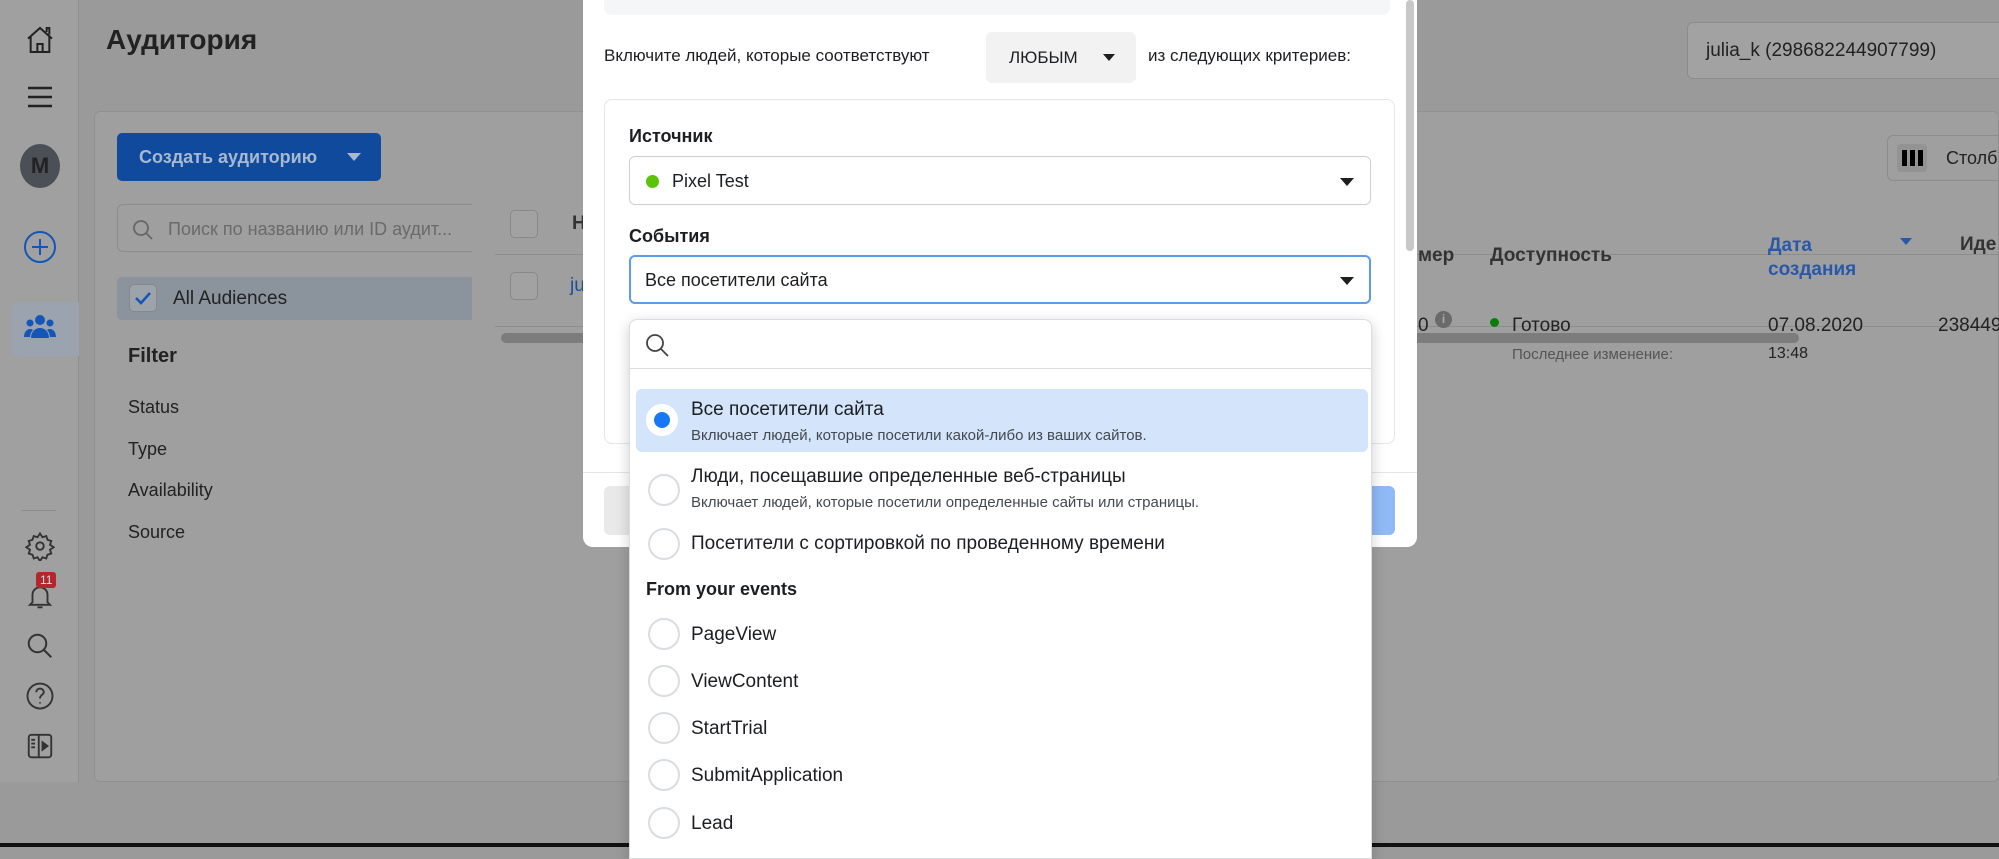 This screenshot has width=1999, height=859. I want to click on account-name: julia_k (298682244907799), so click(1821, 50).